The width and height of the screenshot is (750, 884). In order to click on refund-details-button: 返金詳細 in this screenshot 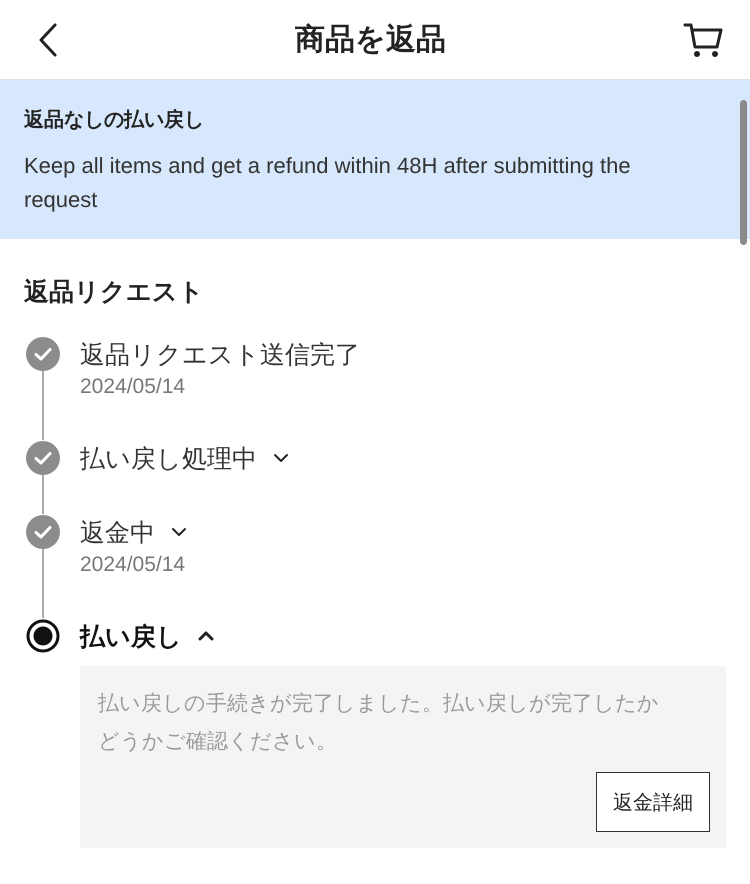, I will do `click(653, 802)`.